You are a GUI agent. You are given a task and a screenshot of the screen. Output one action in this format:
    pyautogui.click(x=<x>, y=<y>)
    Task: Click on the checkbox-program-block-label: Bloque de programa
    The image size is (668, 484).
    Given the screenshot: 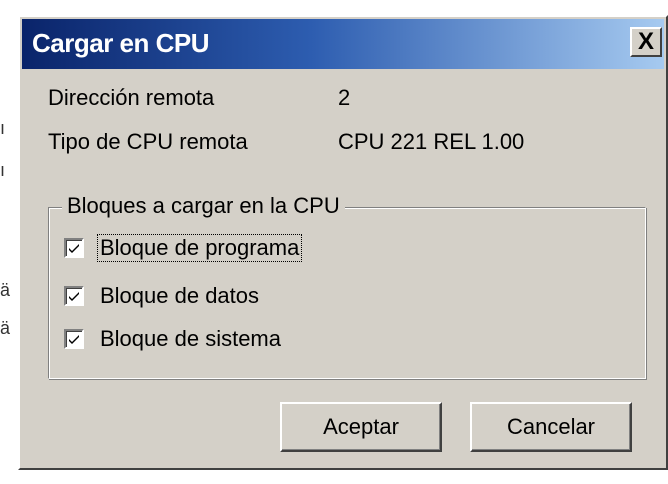 What is the action you would take?
    pyautogui.click(x=199, y=248)
    